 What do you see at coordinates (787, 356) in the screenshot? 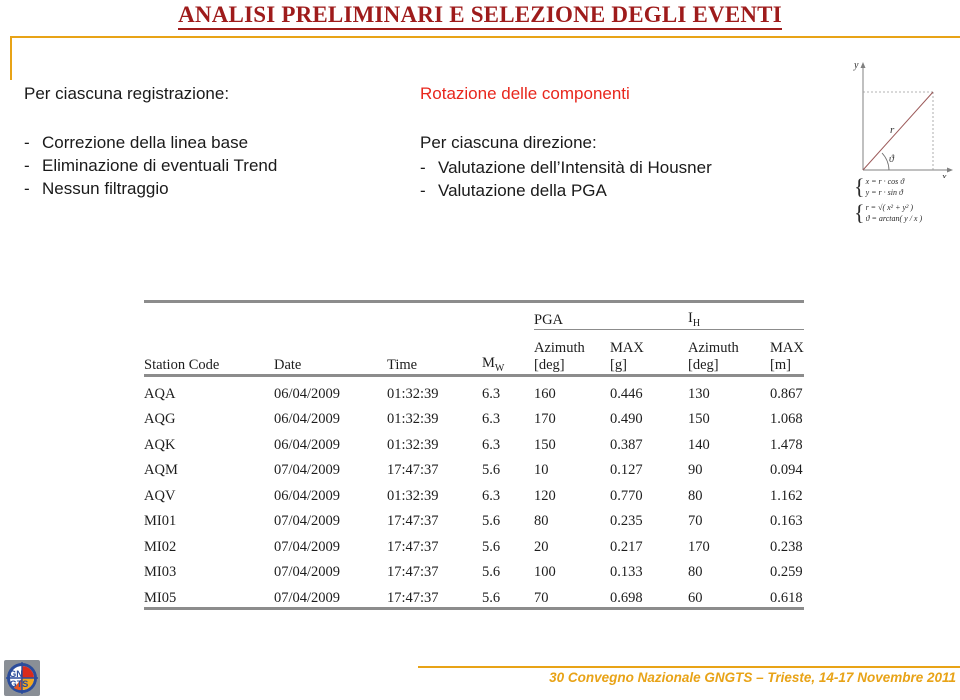
I see `column-header-ih-max: MAX [m]` at bounding box center [787, 356].